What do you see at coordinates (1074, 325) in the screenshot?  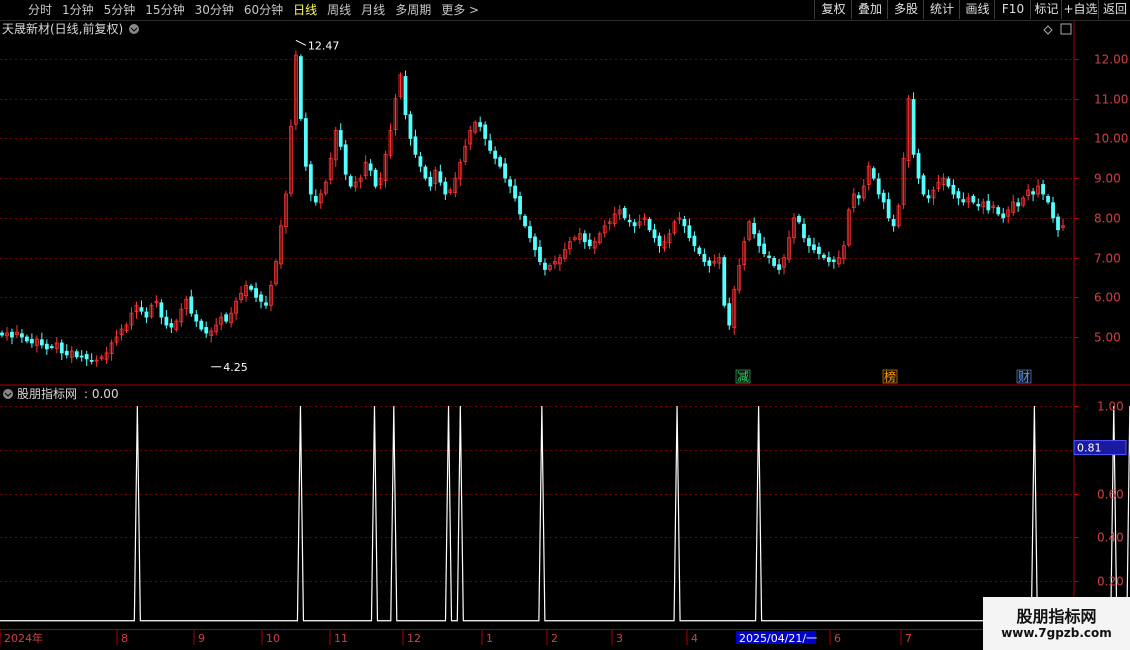 I see `price-axis-border` at bounding box center [1074, 325].